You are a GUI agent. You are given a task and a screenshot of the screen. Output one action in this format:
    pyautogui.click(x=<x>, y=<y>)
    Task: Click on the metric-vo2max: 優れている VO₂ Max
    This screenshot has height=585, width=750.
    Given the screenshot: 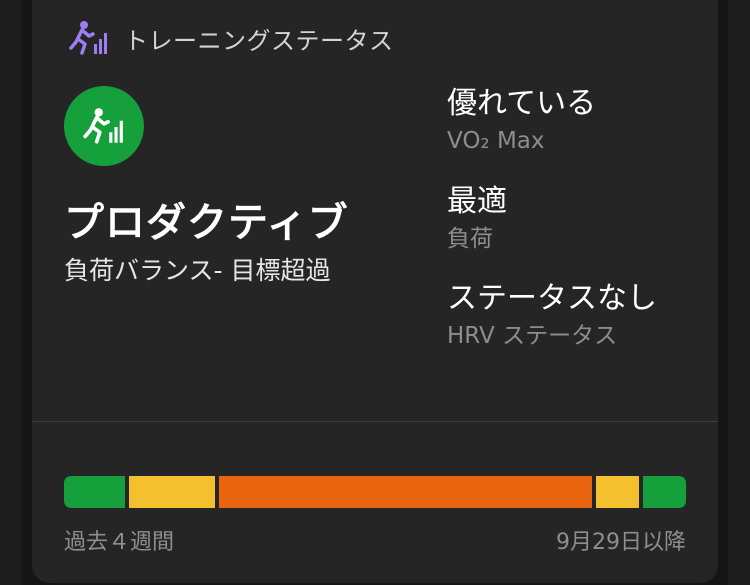 What is the action you would take?
    pyautogui.click(x=521, y=121)
    